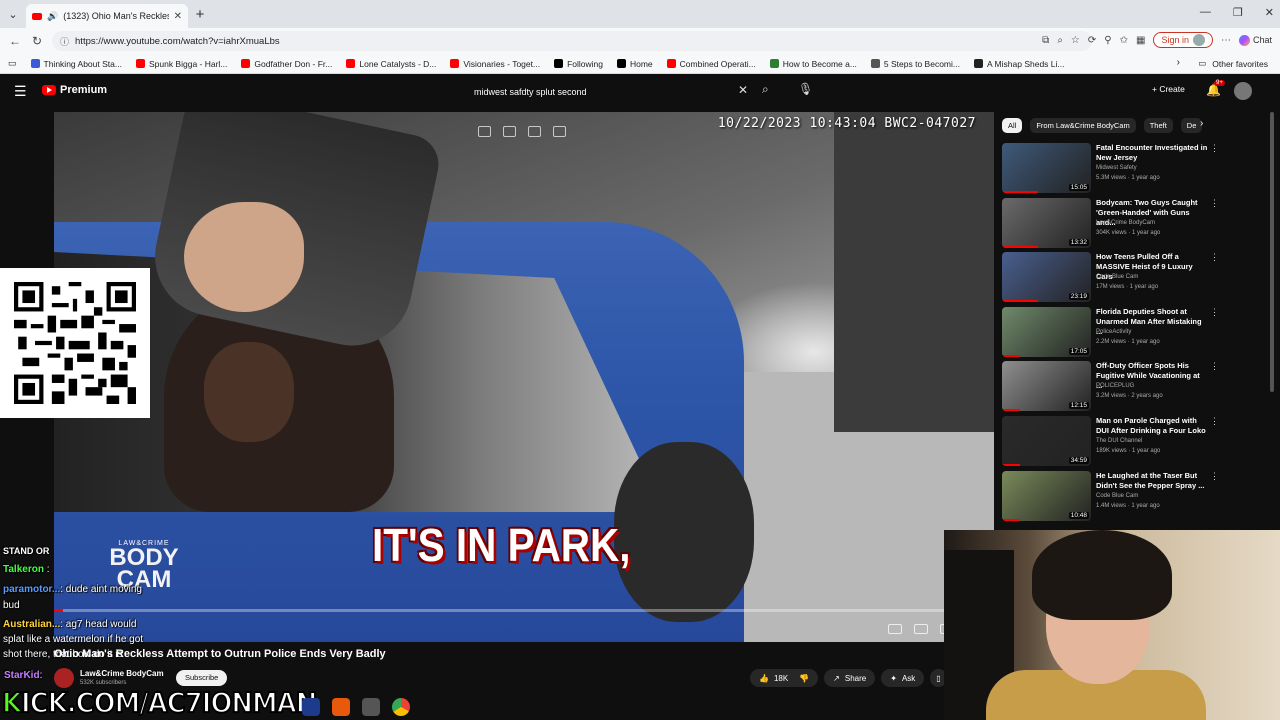  What do you see at coordinates (903, 678) in the screenshot?
I see `ask-button: ✦ Ask` at bounding box center [903, 678].